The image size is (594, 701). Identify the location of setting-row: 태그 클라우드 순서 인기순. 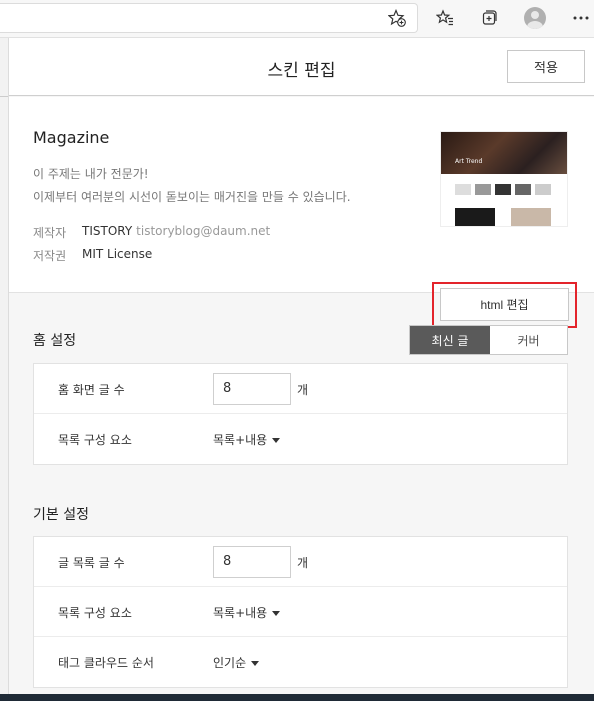
(300, 662).